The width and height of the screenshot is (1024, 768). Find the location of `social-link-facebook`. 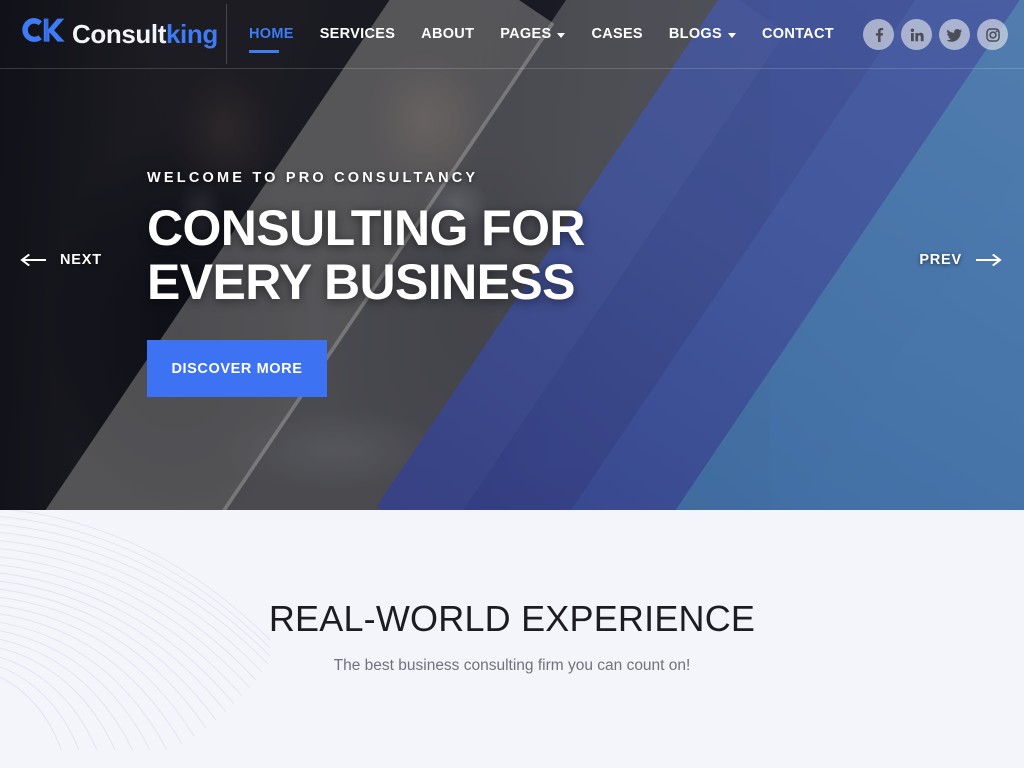

social-link-facebook is located at coordinates (878, 34).